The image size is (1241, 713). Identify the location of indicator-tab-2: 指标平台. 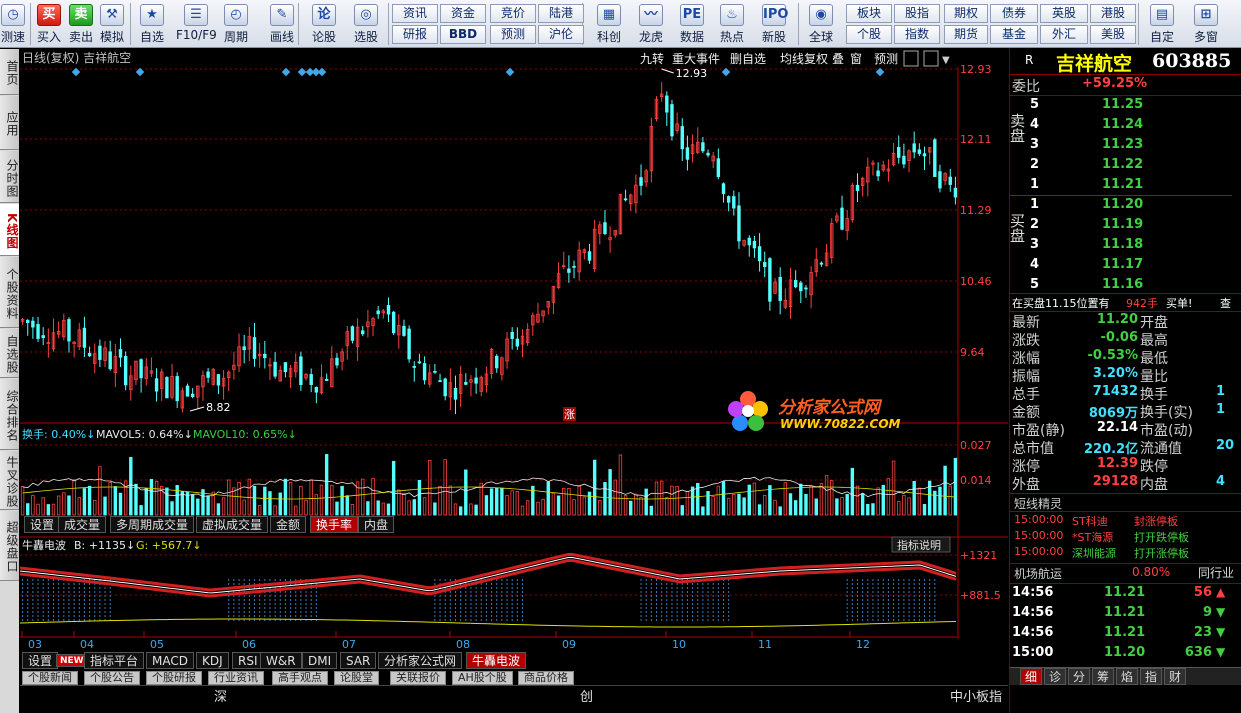
(114, 660).